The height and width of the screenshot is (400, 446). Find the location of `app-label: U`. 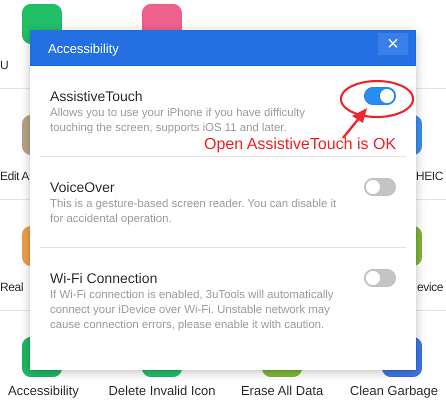

app-label: U is located at coordinates (4, 65).